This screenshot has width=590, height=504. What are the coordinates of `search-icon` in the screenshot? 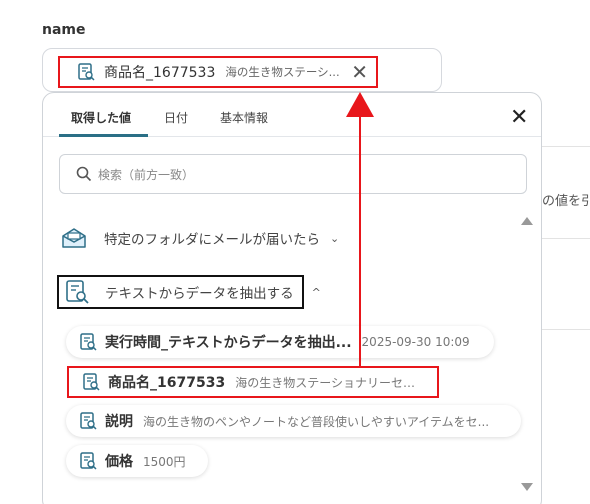 It's located at (84, 174).